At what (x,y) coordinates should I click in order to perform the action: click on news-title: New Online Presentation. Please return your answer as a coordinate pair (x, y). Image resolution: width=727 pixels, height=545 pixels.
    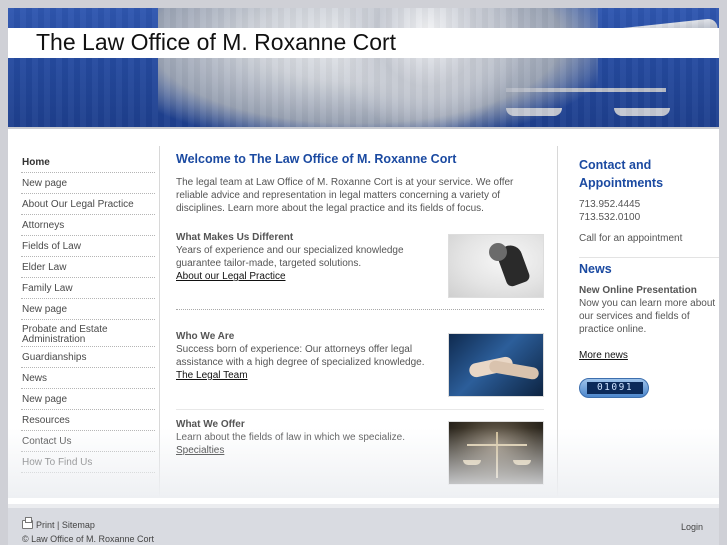
    Looking at the image, I should click on (638, 290).